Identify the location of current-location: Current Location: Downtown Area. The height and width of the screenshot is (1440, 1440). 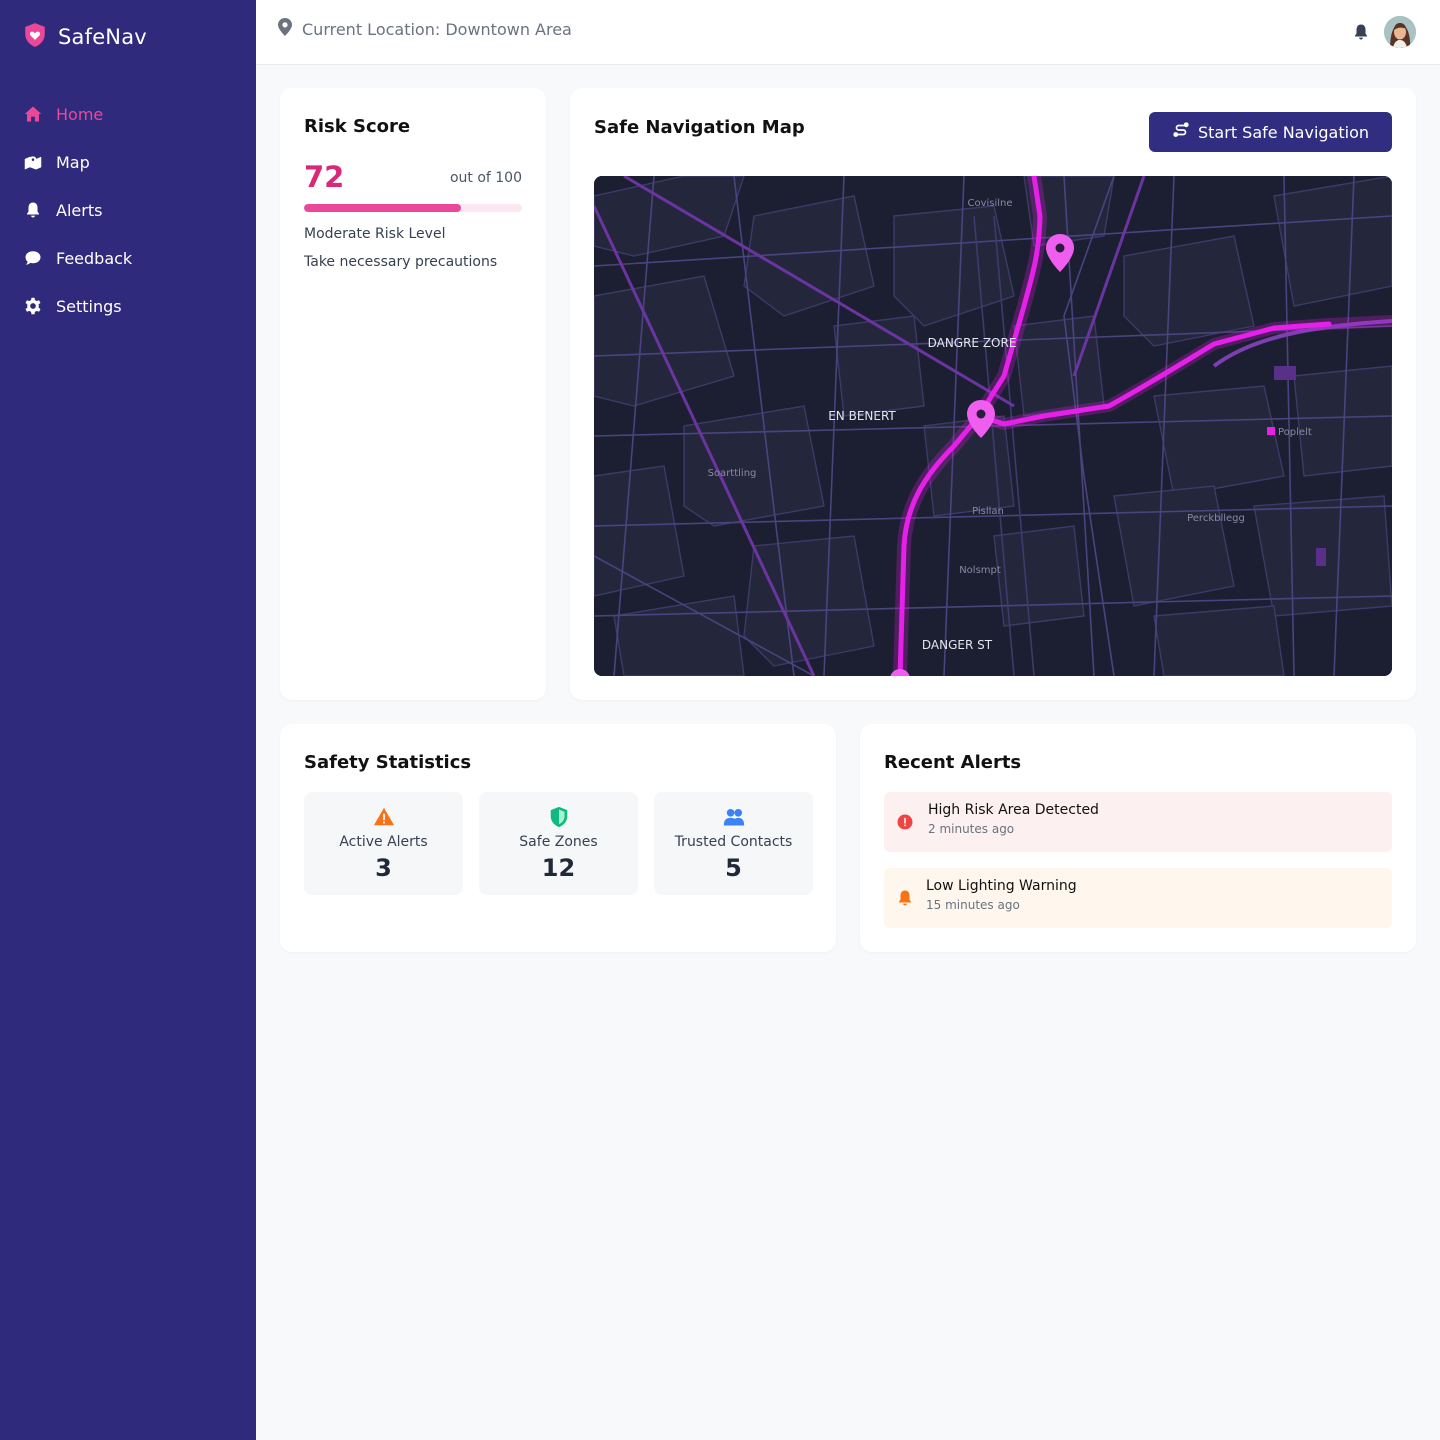
(425, 29).